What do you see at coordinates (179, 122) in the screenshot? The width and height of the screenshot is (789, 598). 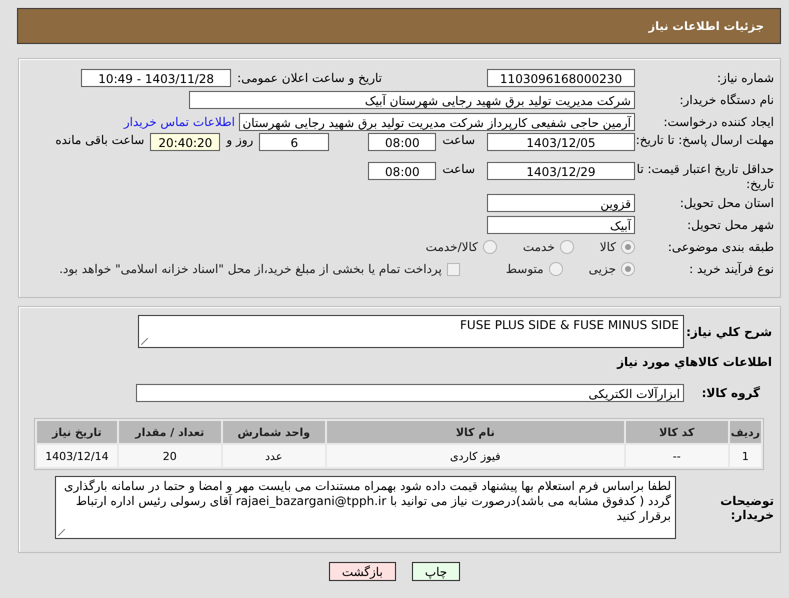 I see `buyer-contact-link: اطلاعات تماس خریدار` at bounding box center [179, 122].